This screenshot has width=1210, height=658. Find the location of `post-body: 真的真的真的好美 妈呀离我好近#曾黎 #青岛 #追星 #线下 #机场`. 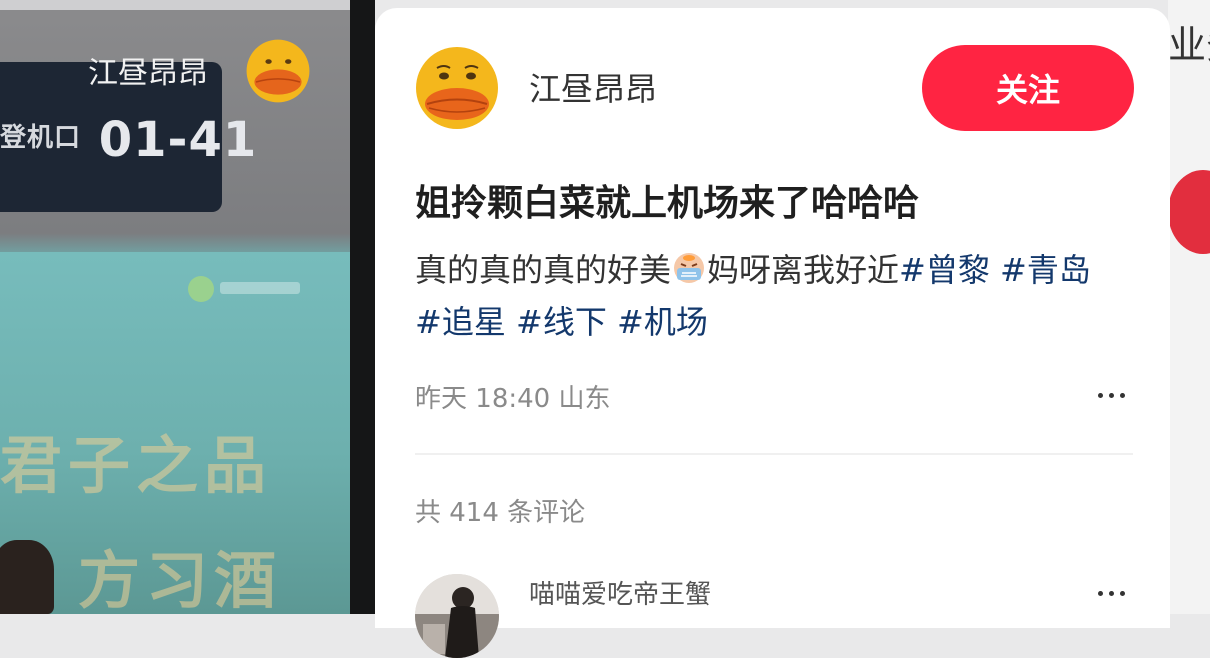

post-body: 真的真的真的好美 妈呀离我好近#曾黎 #青岛 #追星 #线下 #机场 is located at coordinates (770, 296).